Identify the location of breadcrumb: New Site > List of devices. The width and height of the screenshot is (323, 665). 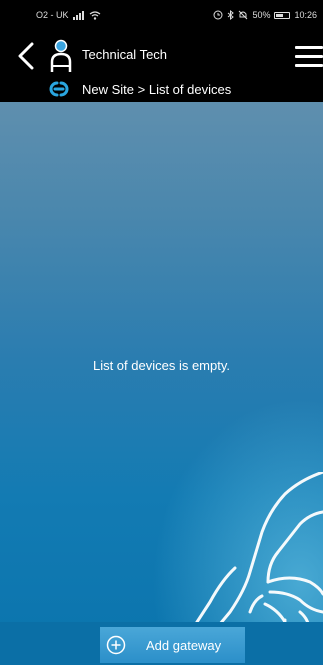
(157, 89).